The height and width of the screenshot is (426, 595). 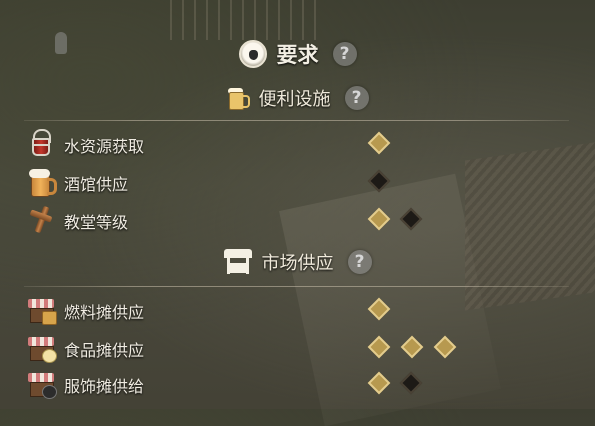 I want to click on requirements-header: 要求 ?, so click(x=297, y=54).